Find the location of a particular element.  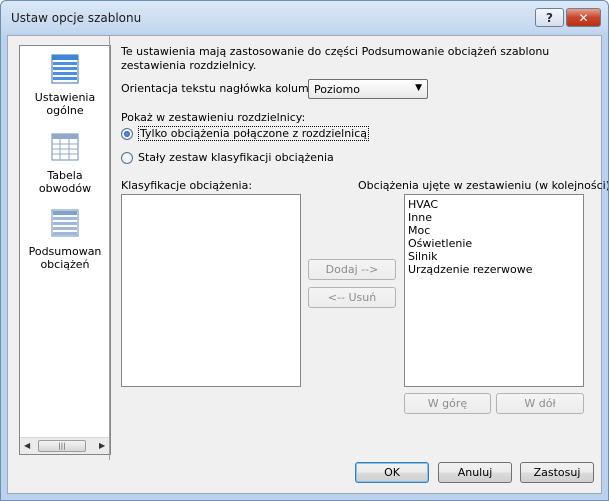

remove-button: <-- Usuń is located at coordinates (352, 297).